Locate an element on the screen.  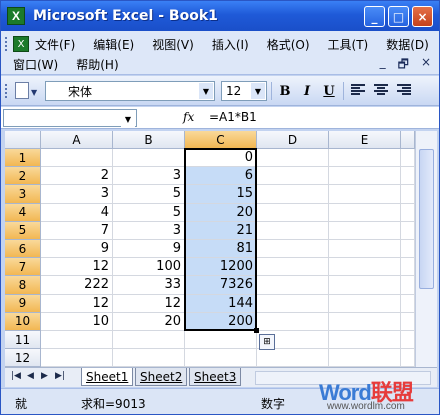
row-header-4: 4 is located at coordinates (23, 212).